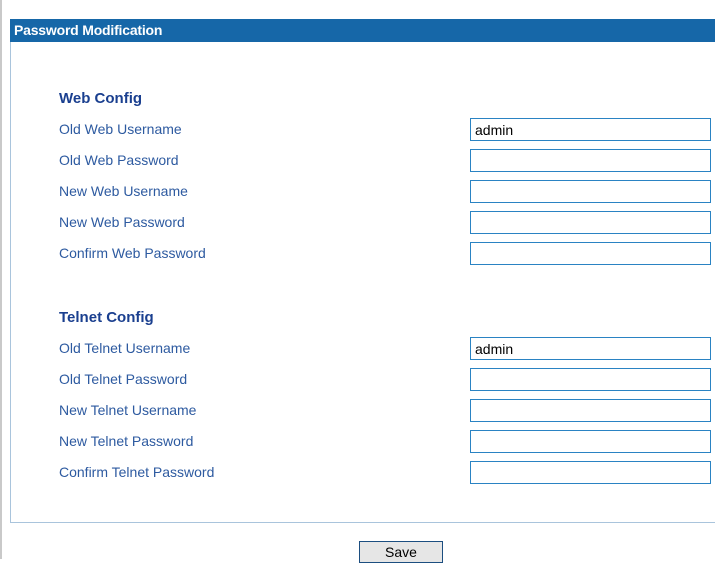 This screenshot has width=715, height=563. What do you see at coordinates (401, 552) in the screenshot?
I see `save-button: Save` at bounding box center [401, 552].